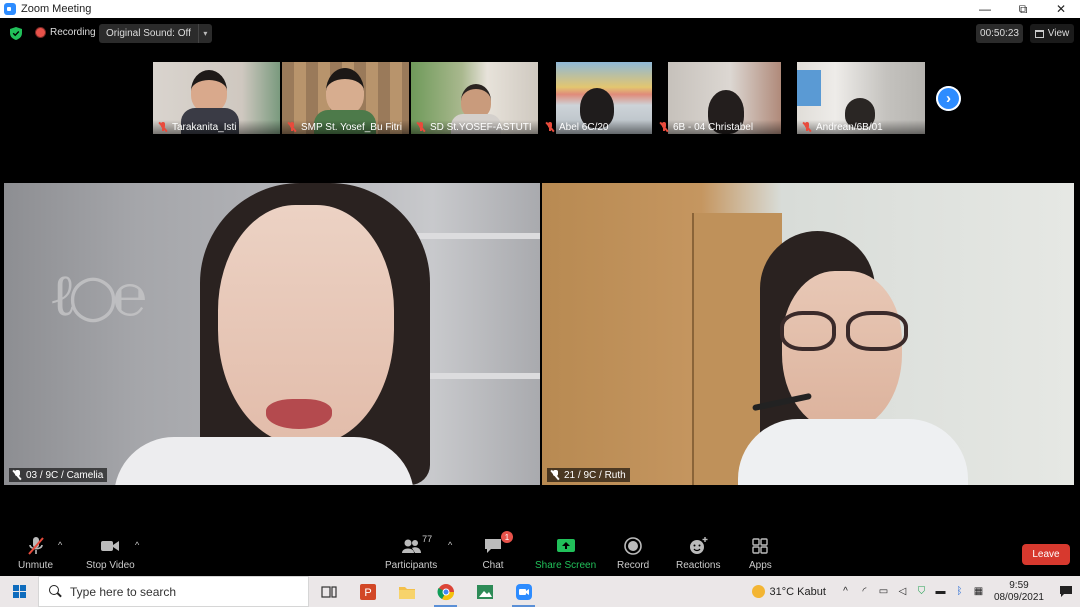 The width and height of the screenshot is (1080, 607). Describe the element at coordinates (999, 33) in the screenshot. I see `meeting-timer: 00:50:23` at that location.